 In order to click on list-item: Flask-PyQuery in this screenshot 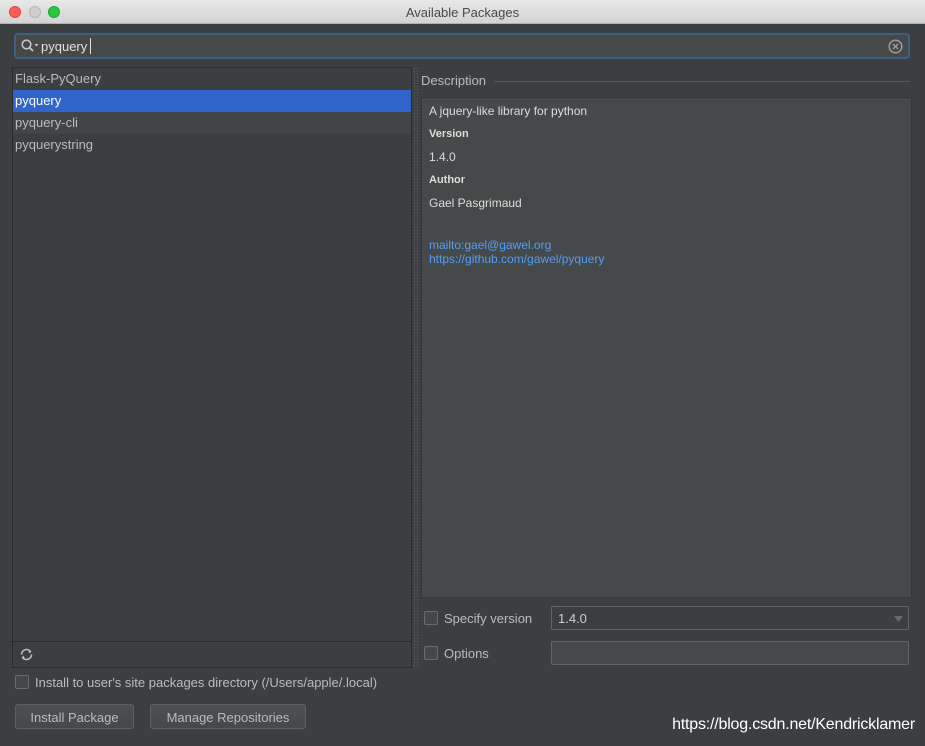, I will do `click(212, 79)`.